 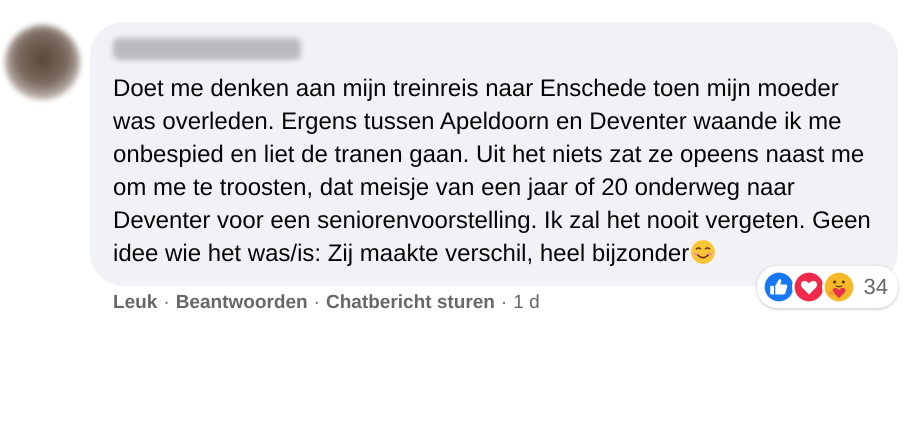 I want to click on hugging-face-icon, so click(x=839, y=287).